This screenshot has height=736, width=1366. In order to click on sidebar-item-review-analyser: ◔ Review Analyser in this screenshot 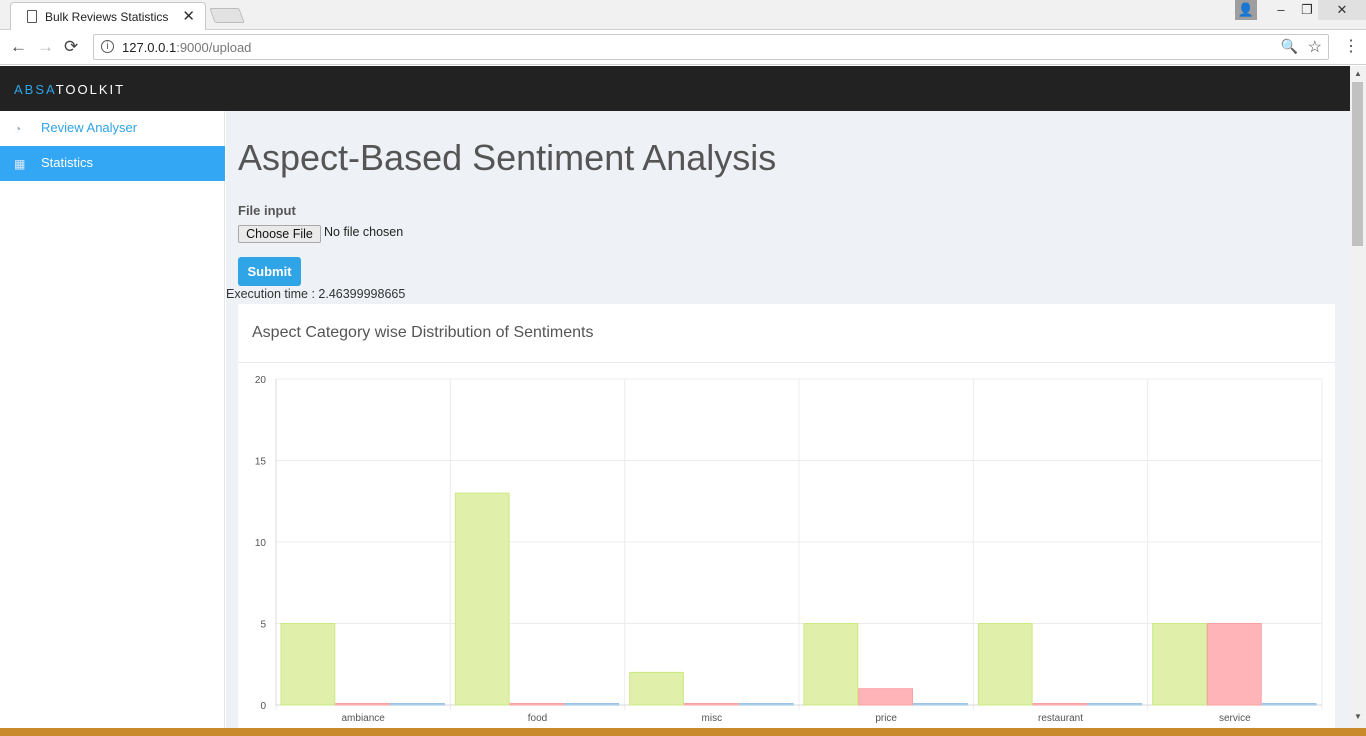, I will do `click(112, 128)`.